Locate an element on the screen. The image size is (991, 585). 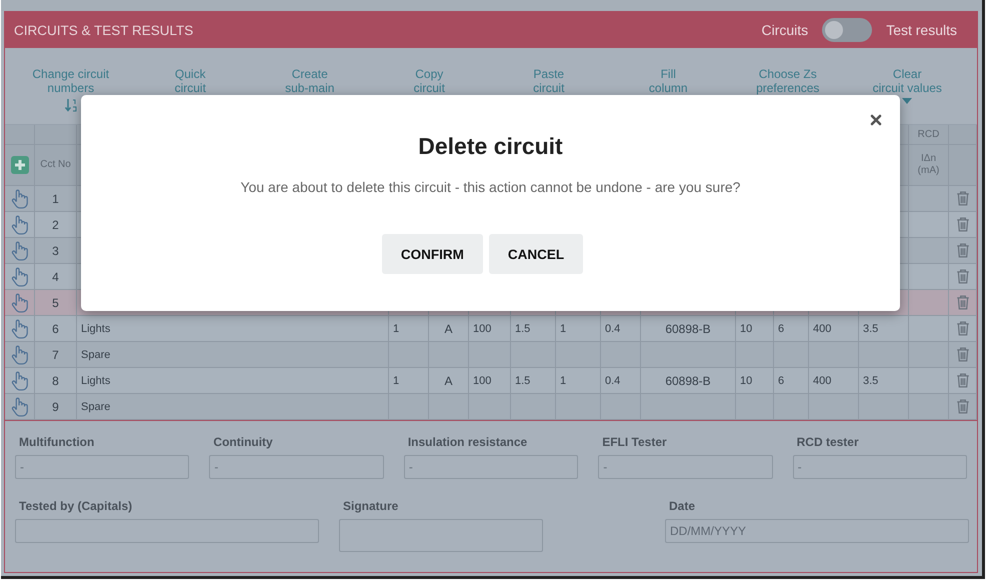
table-cell: 7 is located at coordinates (56, 355).